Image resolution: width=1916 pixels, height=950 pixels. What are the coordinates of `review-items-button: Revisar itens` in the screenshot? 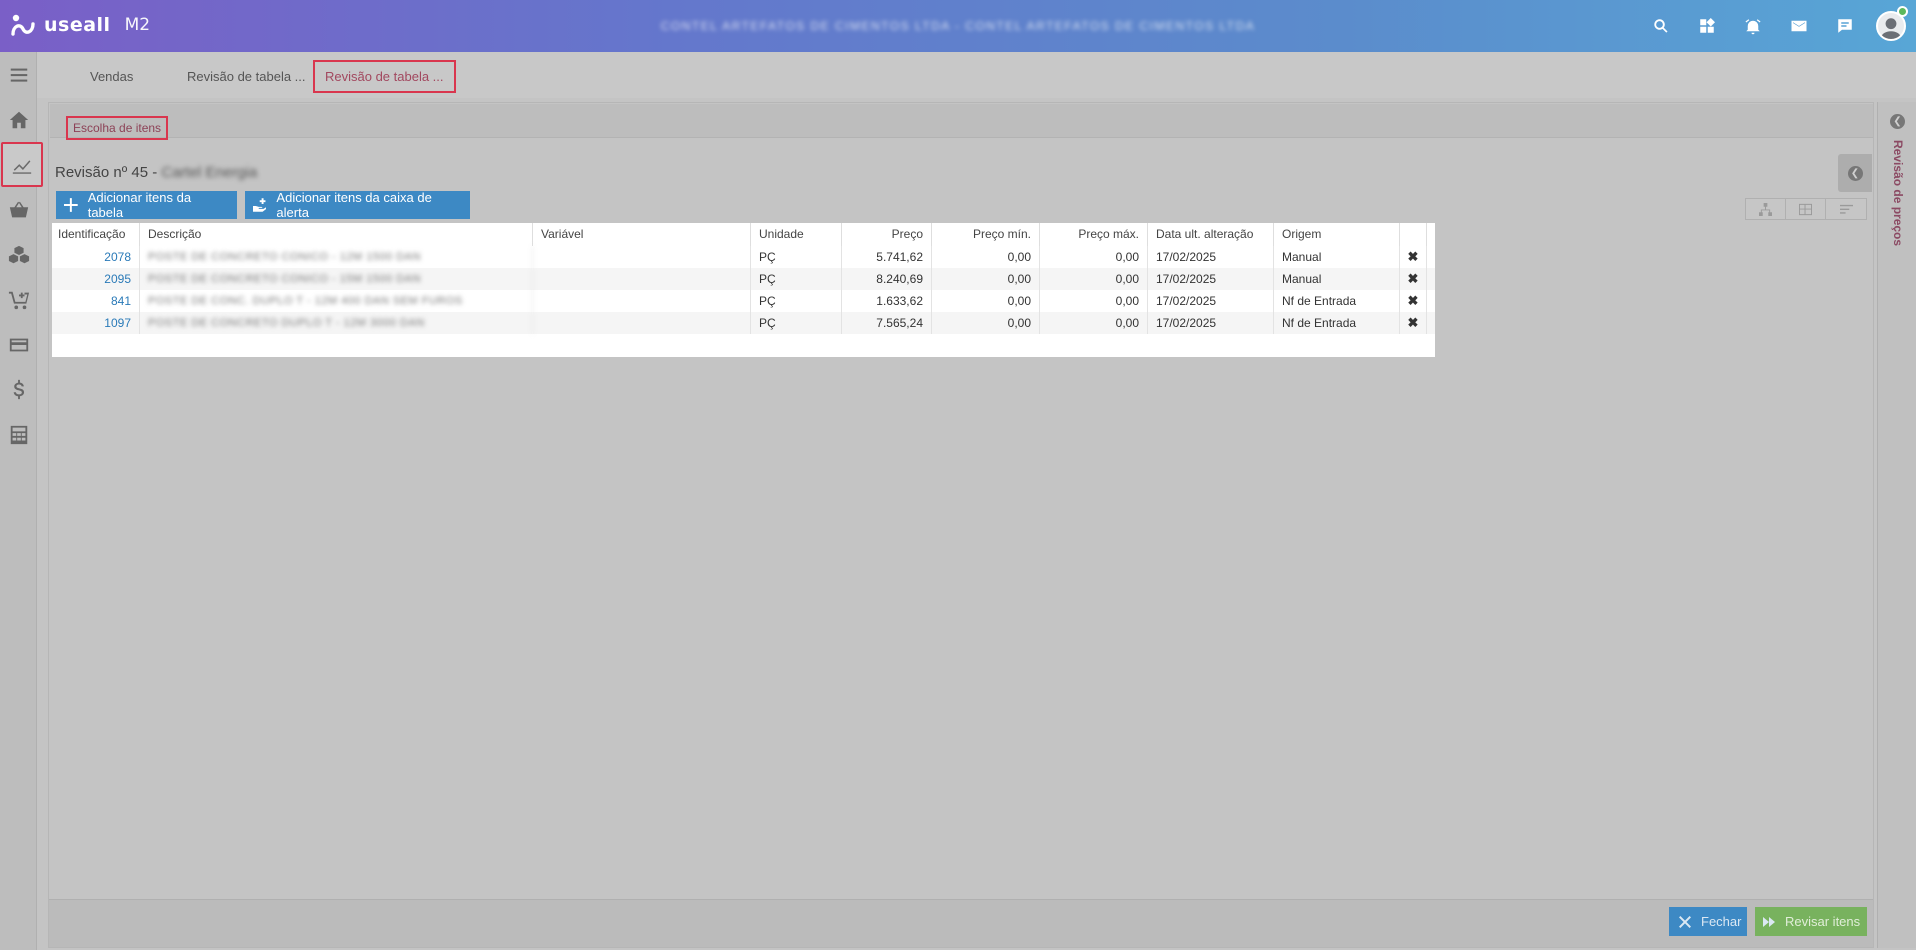 It's located at (1811, 921).